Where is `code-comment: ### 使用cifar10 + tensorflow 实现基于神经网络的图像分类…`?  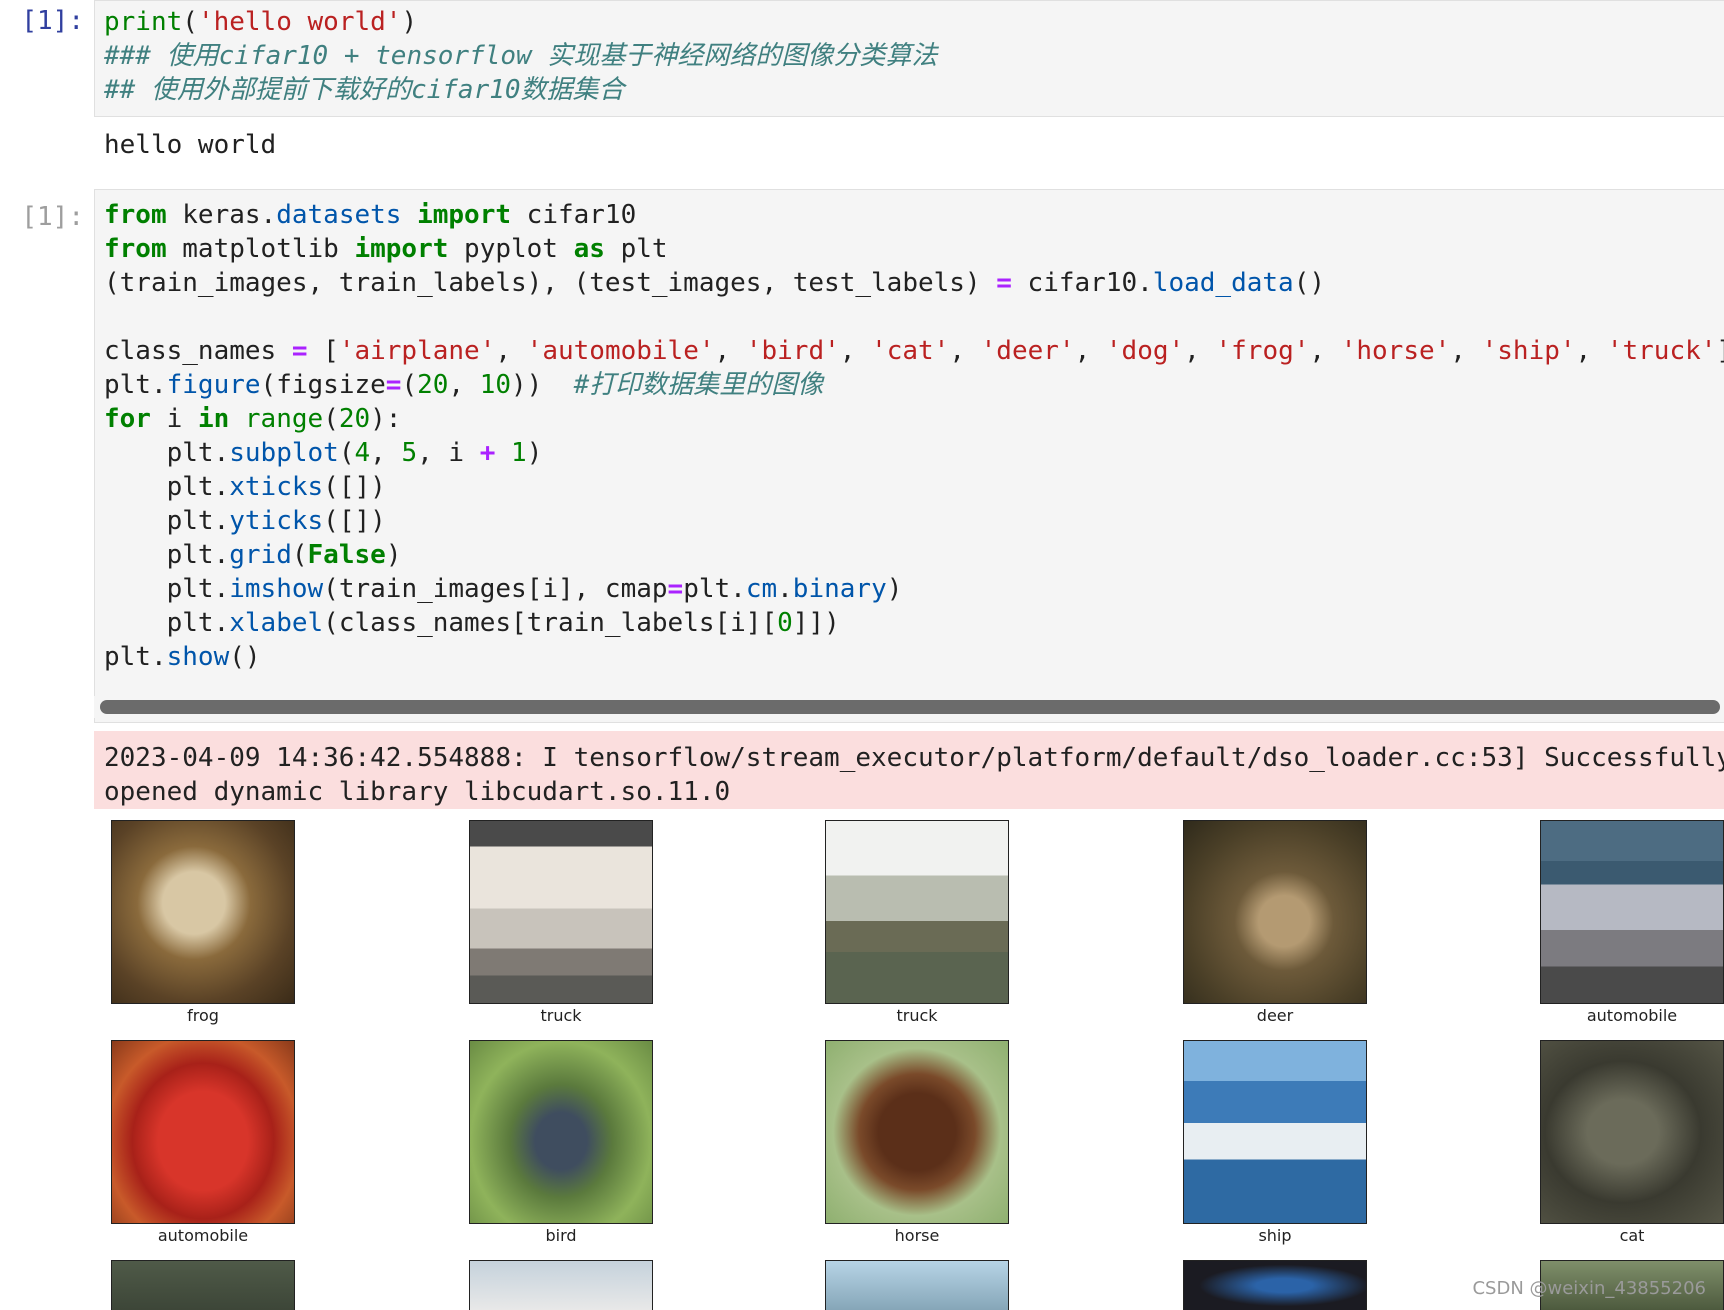
code-comment: ### 使用cifar10 + tensorflow 实现基于神经网络的图像分类… is located at coordinates (521, 56).